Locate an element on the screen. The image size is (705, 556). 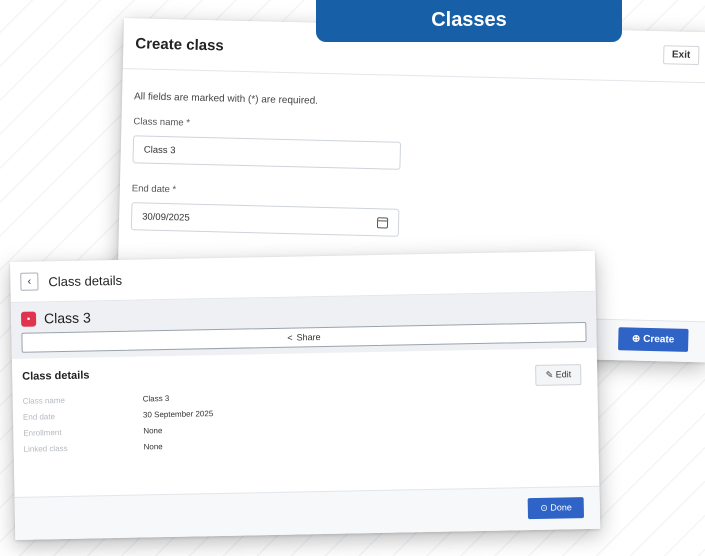
edit-button: ✎ Edit is located at coordinates (558, 375).